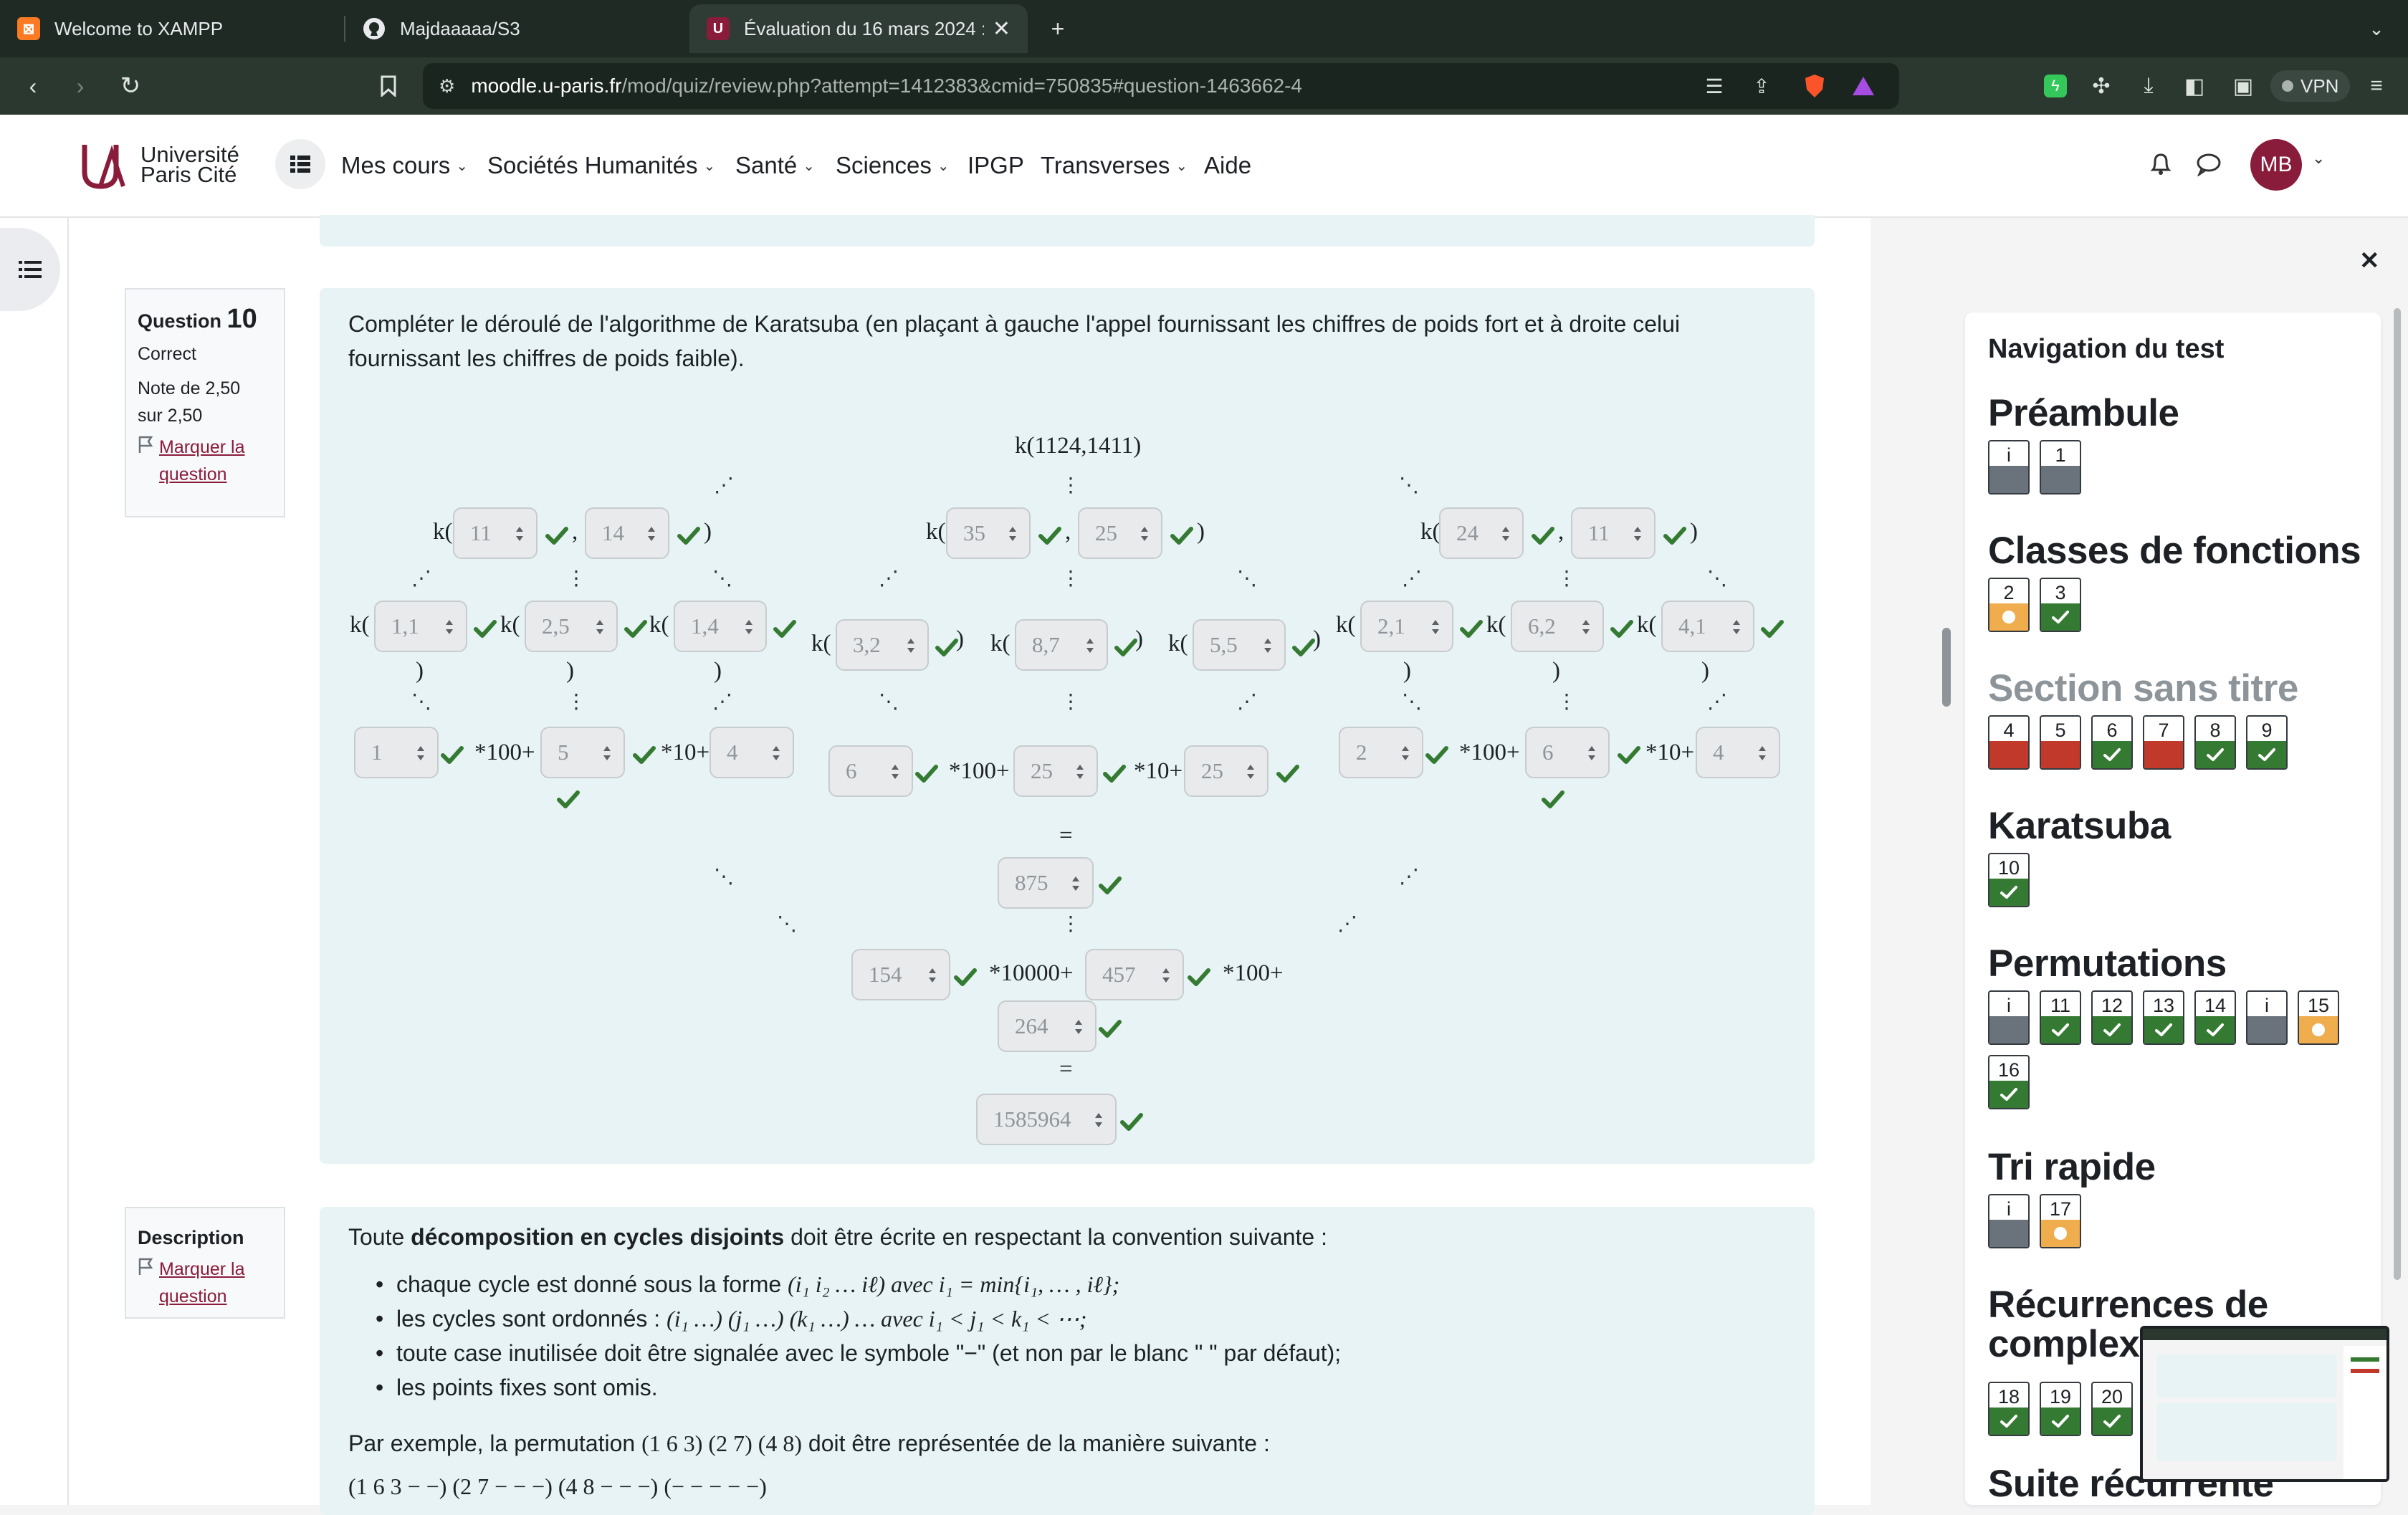  I want to click on select-m2c: 5,5, so click(1239, 645).